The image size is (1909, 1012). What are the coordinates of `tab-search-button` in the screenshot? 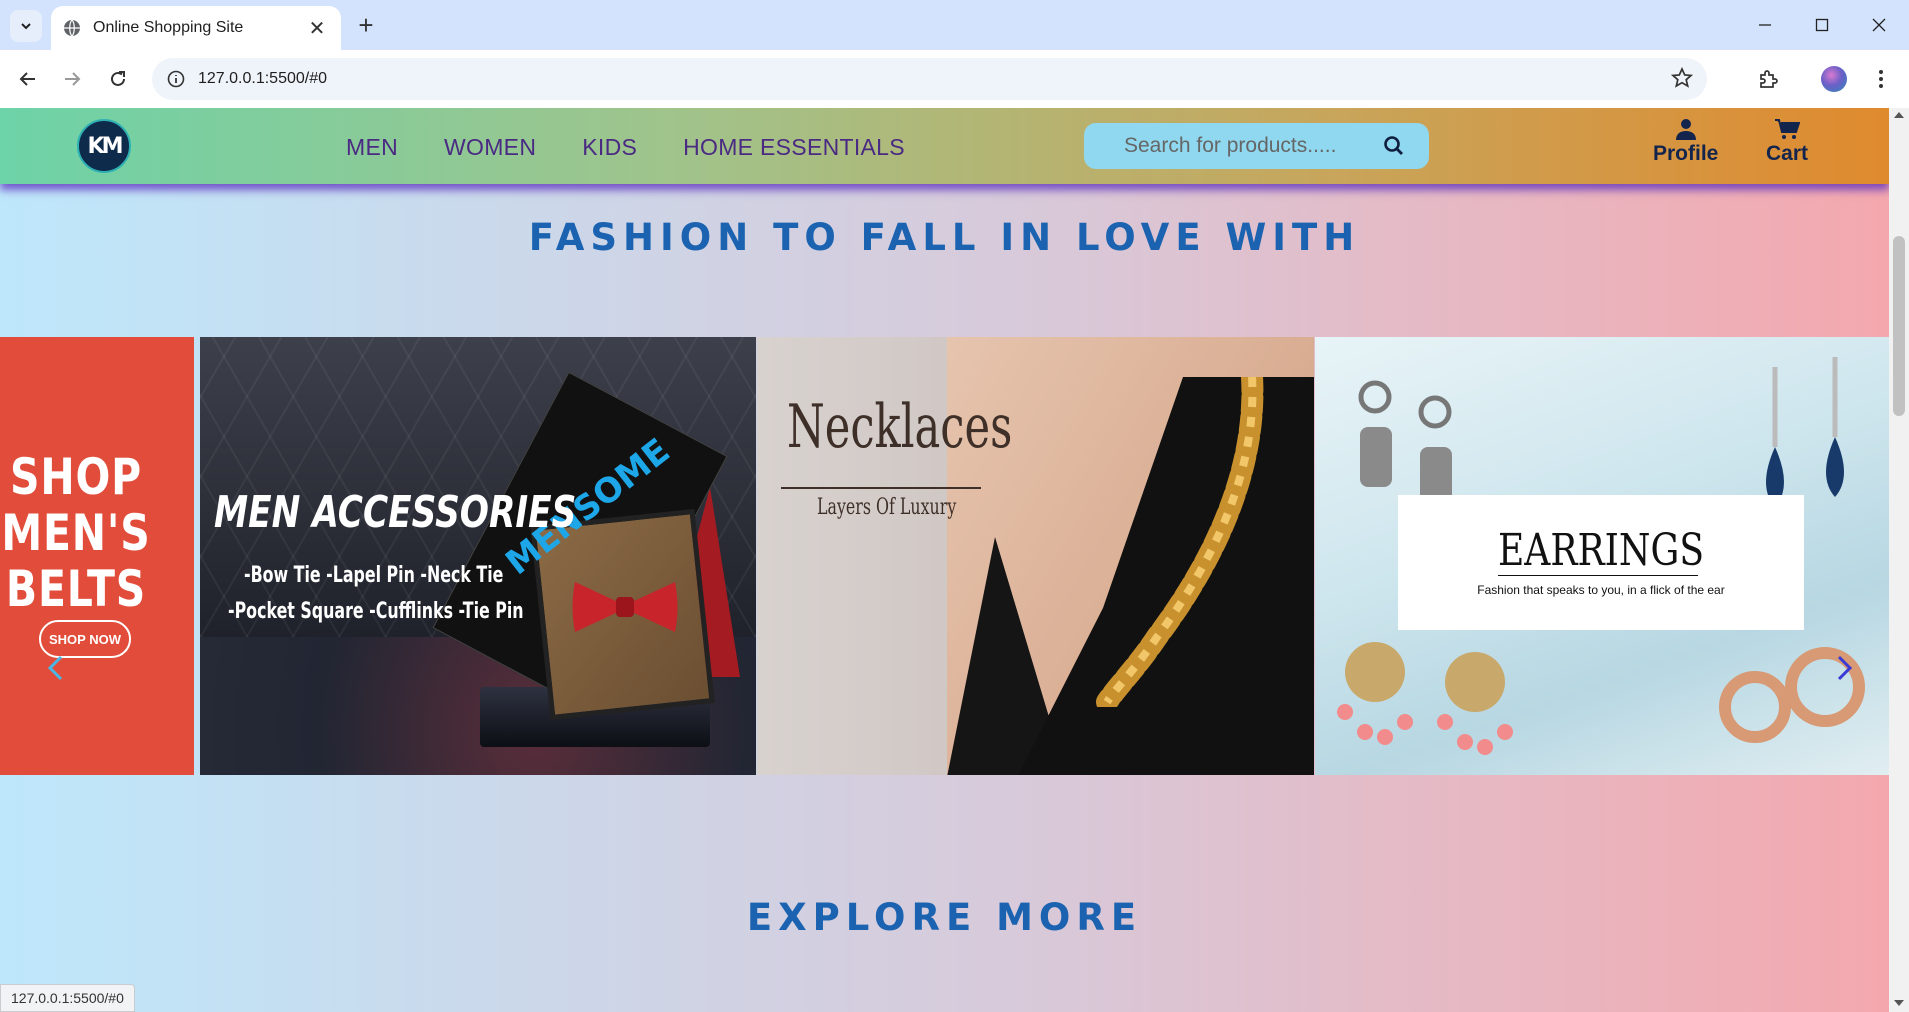 It's located at (26, 26).